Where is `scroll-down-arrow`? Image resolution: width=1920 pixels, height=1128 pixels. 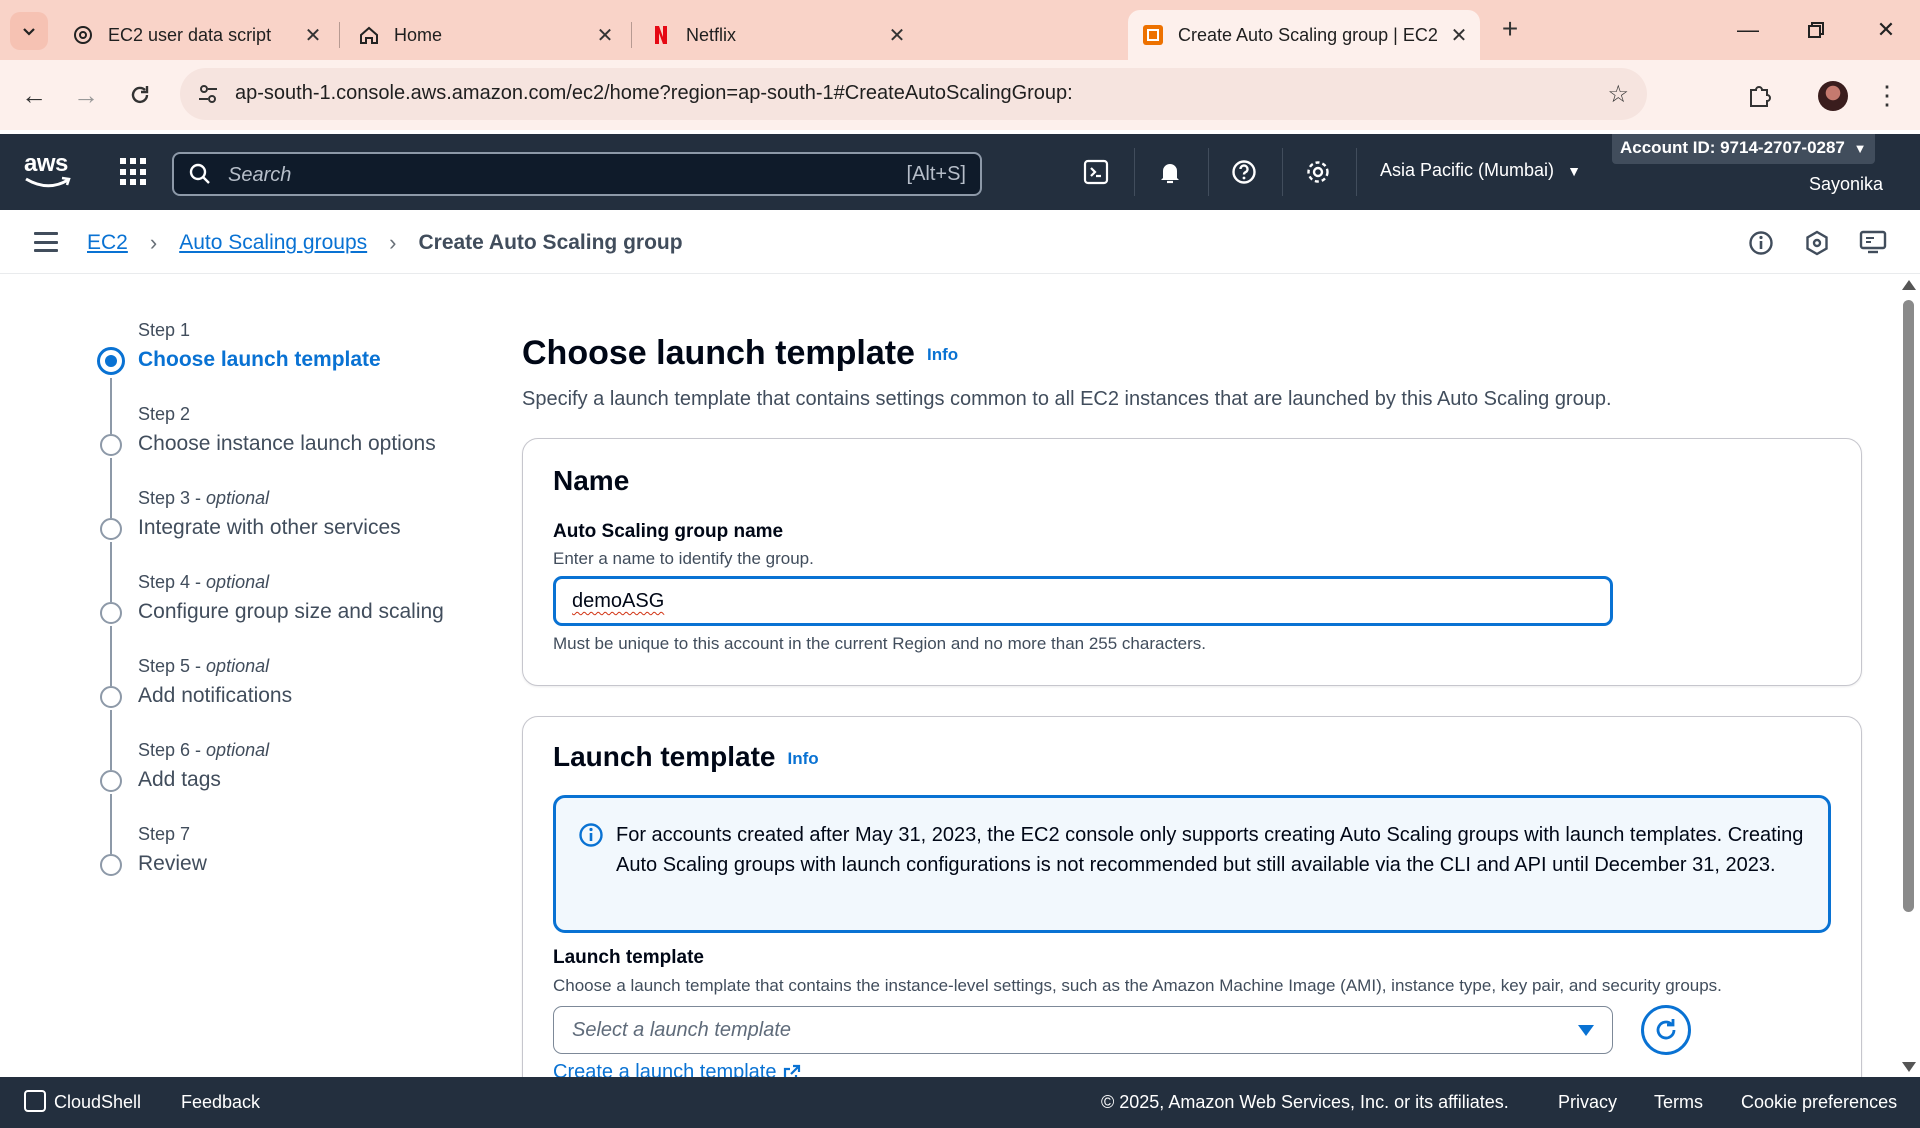
scroll-down-arrow is located at coordinates (1909, 1067).